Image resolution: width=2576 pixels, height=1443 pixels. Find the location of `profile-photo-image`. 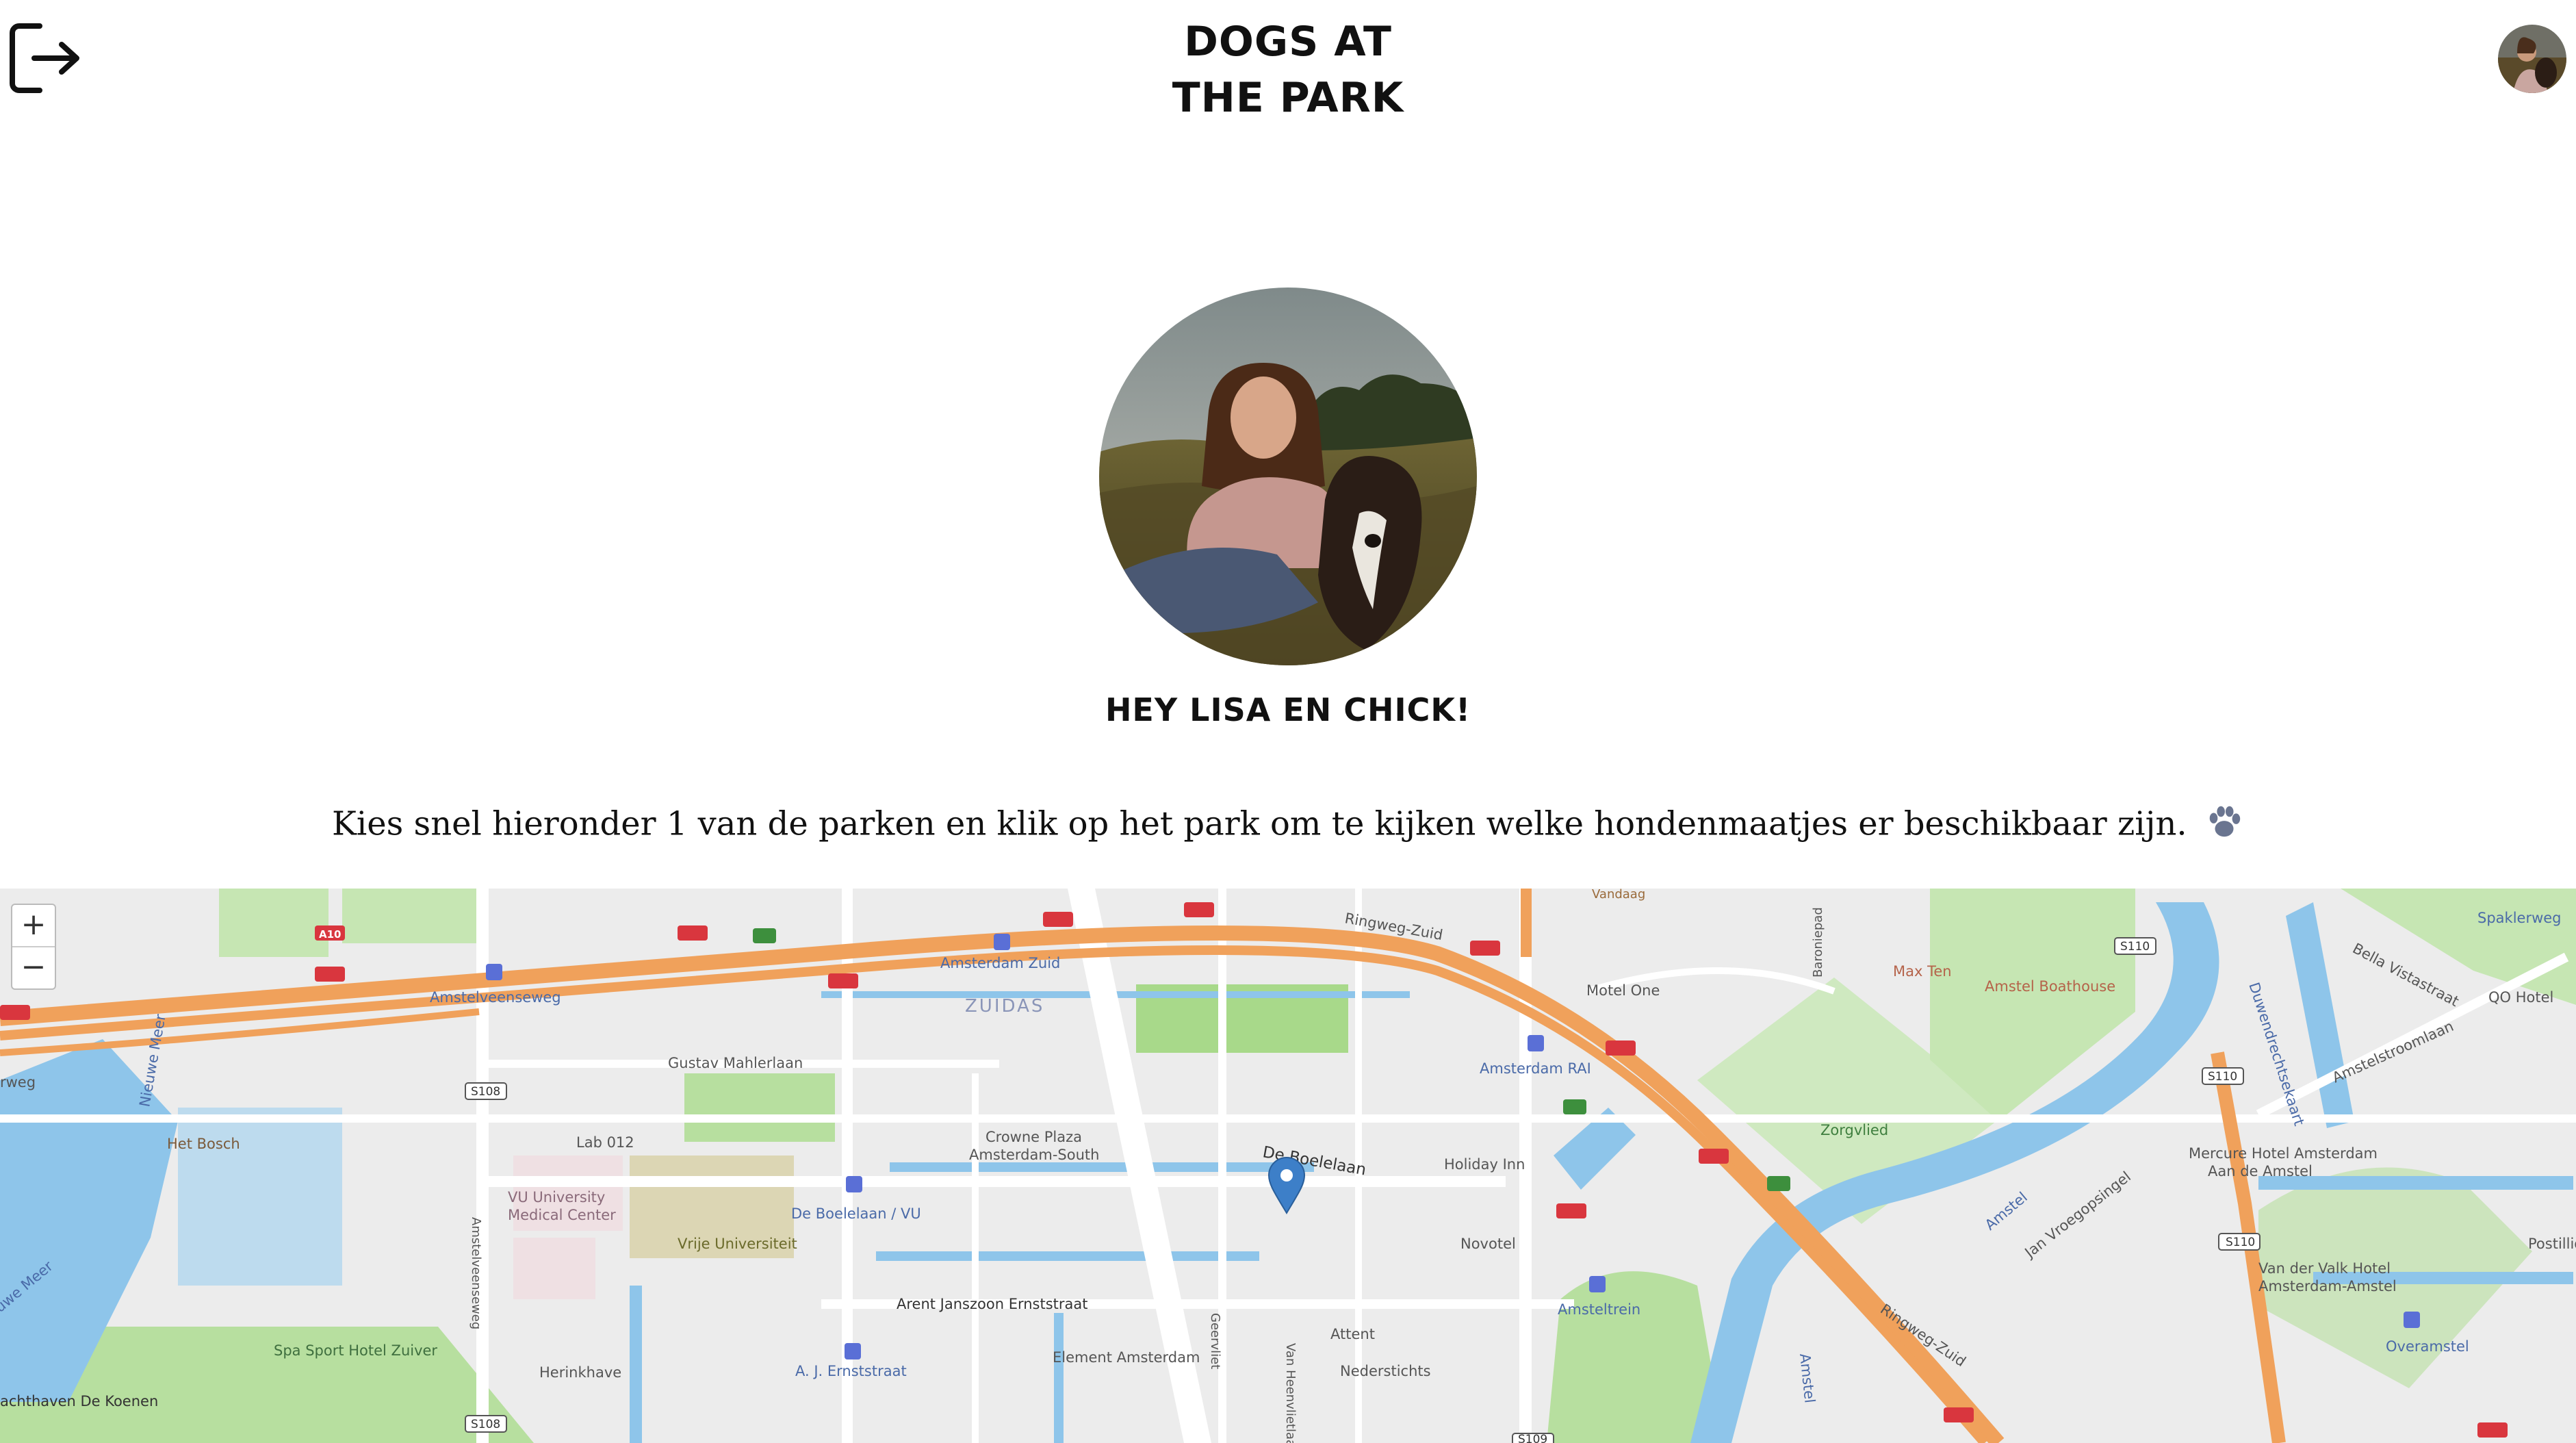

profile-photo-image is located at coordinates (1288, 477).